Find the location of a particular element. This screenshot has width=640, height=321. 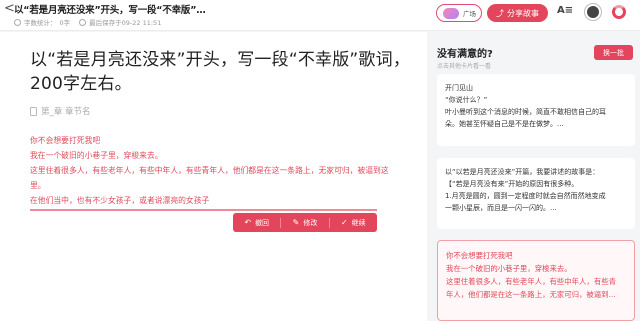

word-count-value: 0字 is located at coordinates (65, 23).